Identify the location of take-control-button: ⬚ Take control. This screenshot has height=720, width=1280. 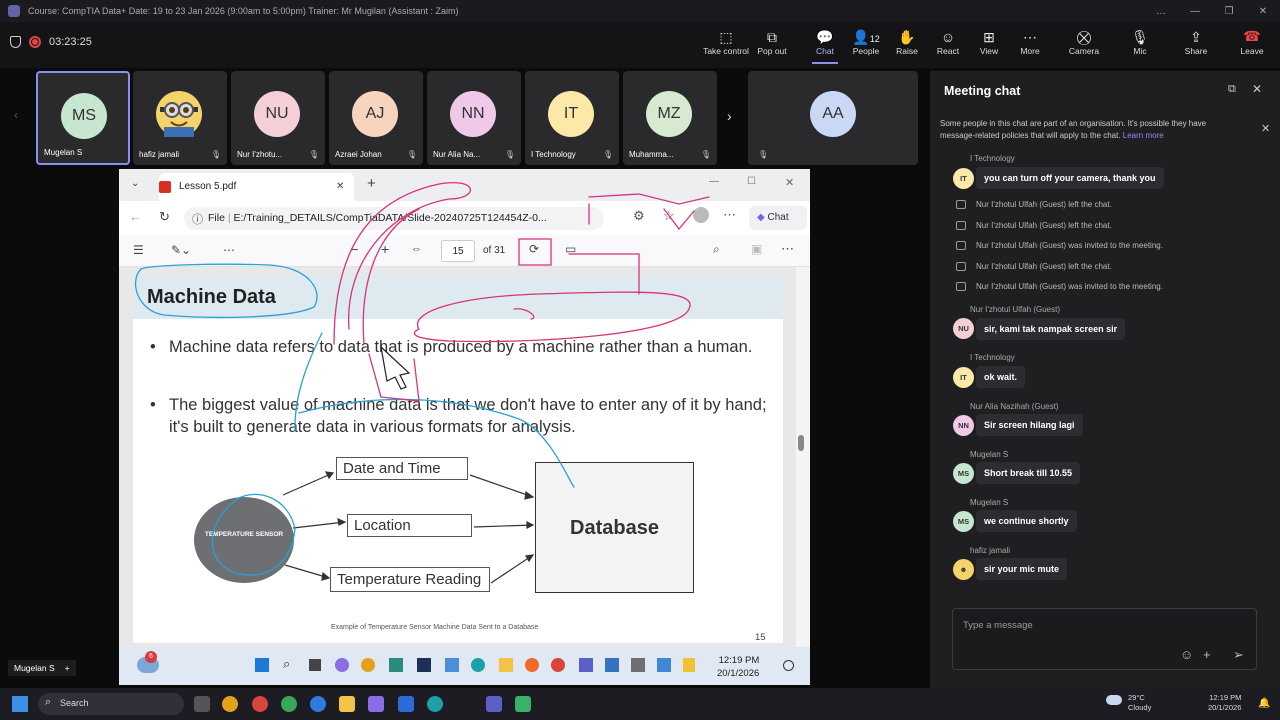
(726, 42).